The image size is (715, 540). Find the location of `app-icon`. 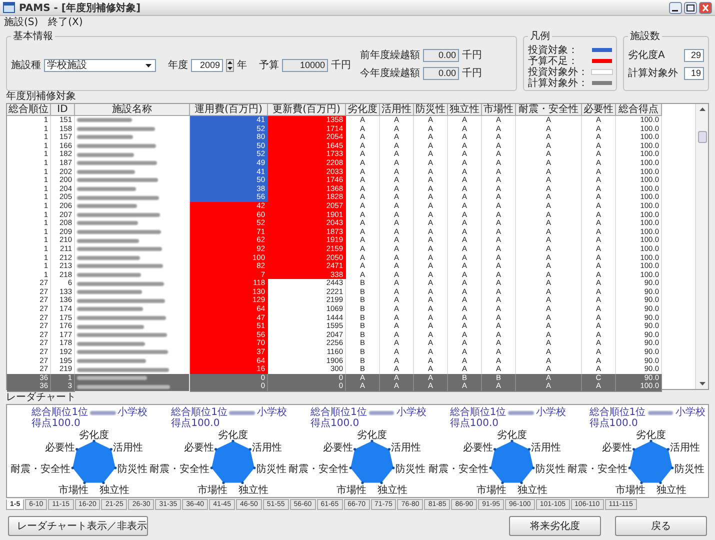

app-icon is located at coordinates (9, 7).